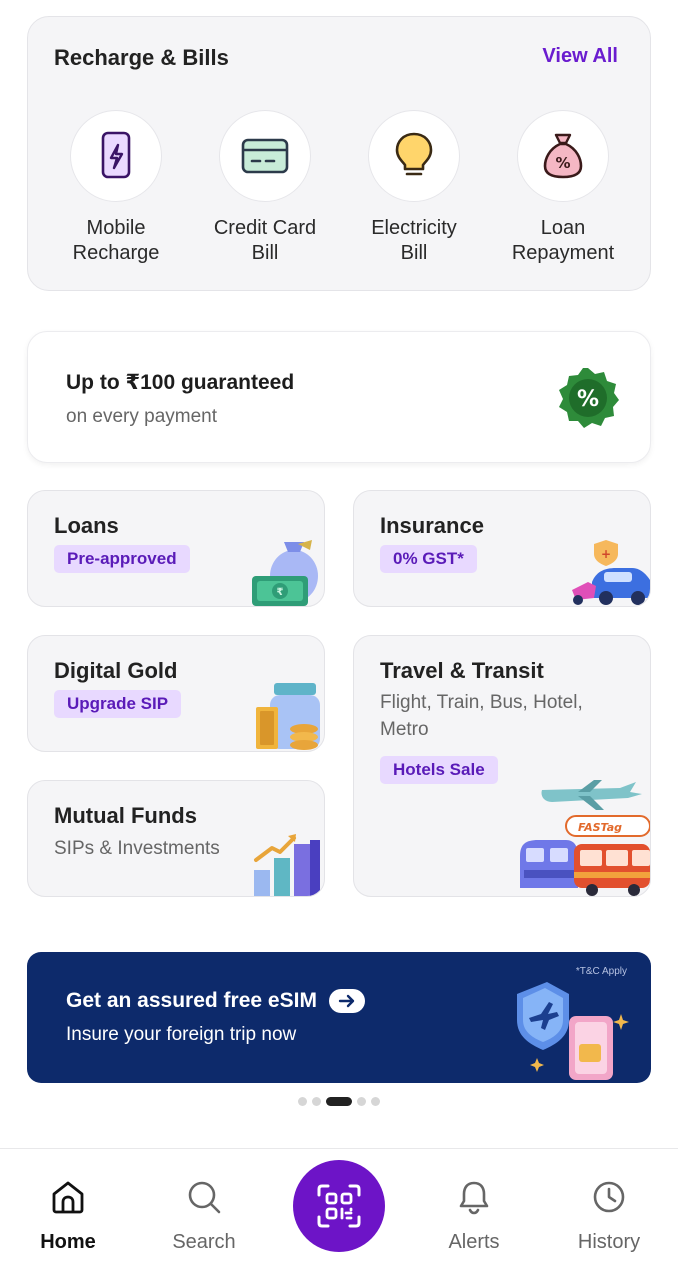 The width and height of the screenshot is (678, 1280). What do you see at coordinates (265, 253) in the screenshot?
I see `credit-card-label-2: Bill` at bounding box center [265, 253].